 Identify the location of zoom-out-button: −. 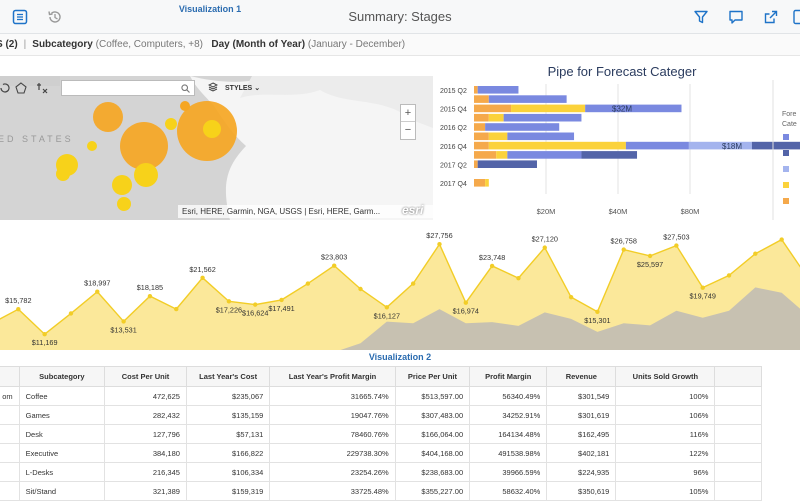
(408, 130).